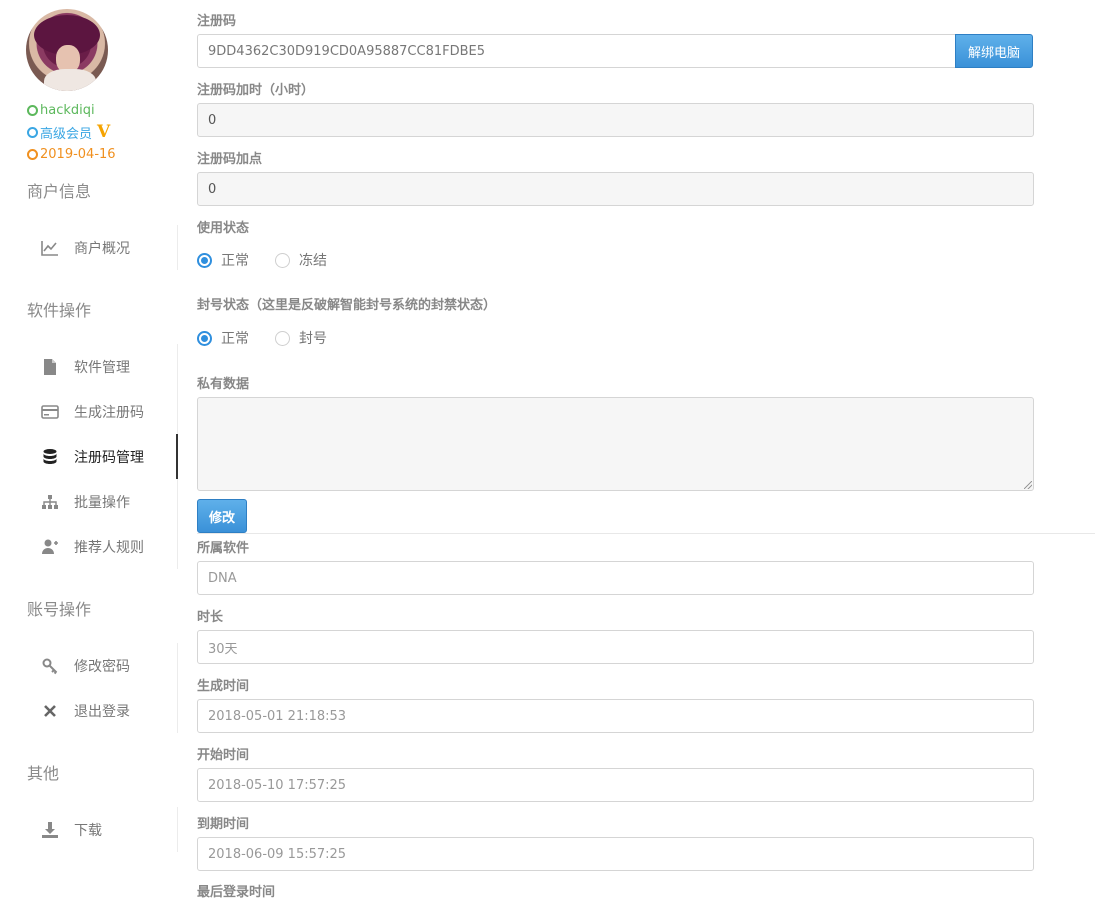 Image resolution: width=1095 pixels, height=898 pixels. What do you see at coordinates (88, 501) in the screenshot?
I see `sidebar-item-batch-ops: 批量操作` at bounding box center [88, 501].